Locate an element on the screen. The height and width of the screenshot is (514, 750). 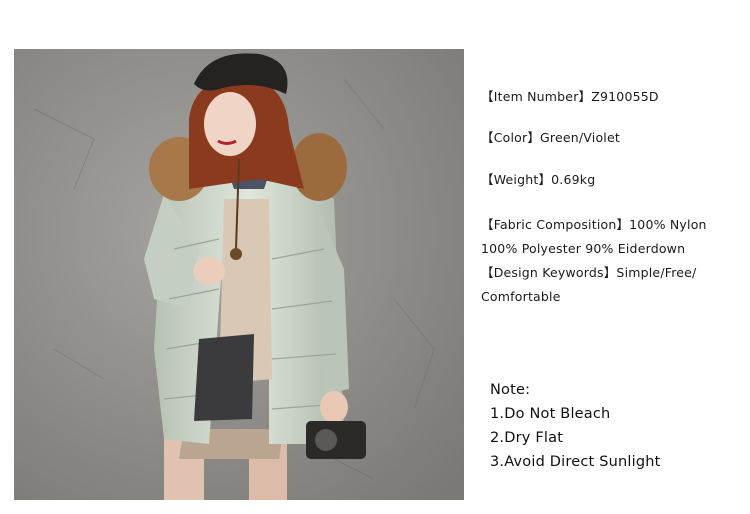
design-keywords-line2: Comfortable is located at coordinates (521, 296).